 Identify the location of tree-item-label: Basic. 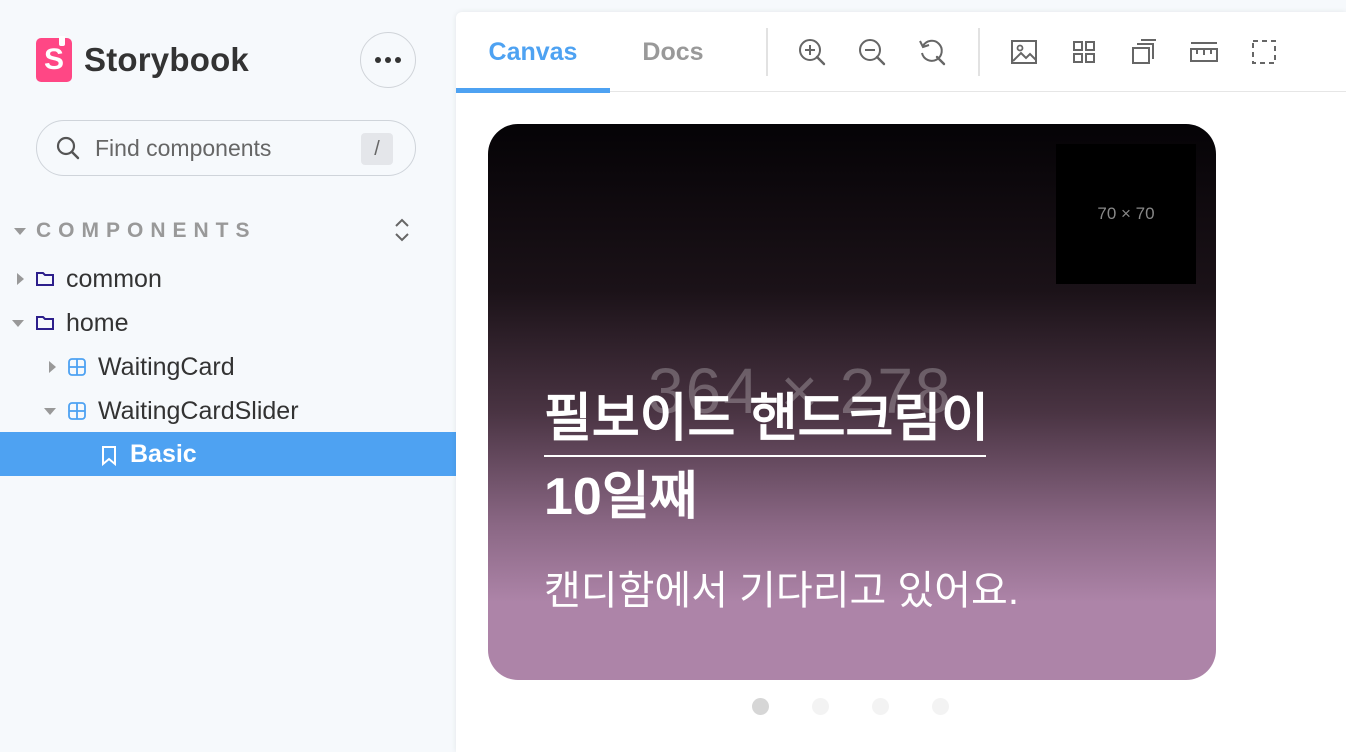
(163, 453).